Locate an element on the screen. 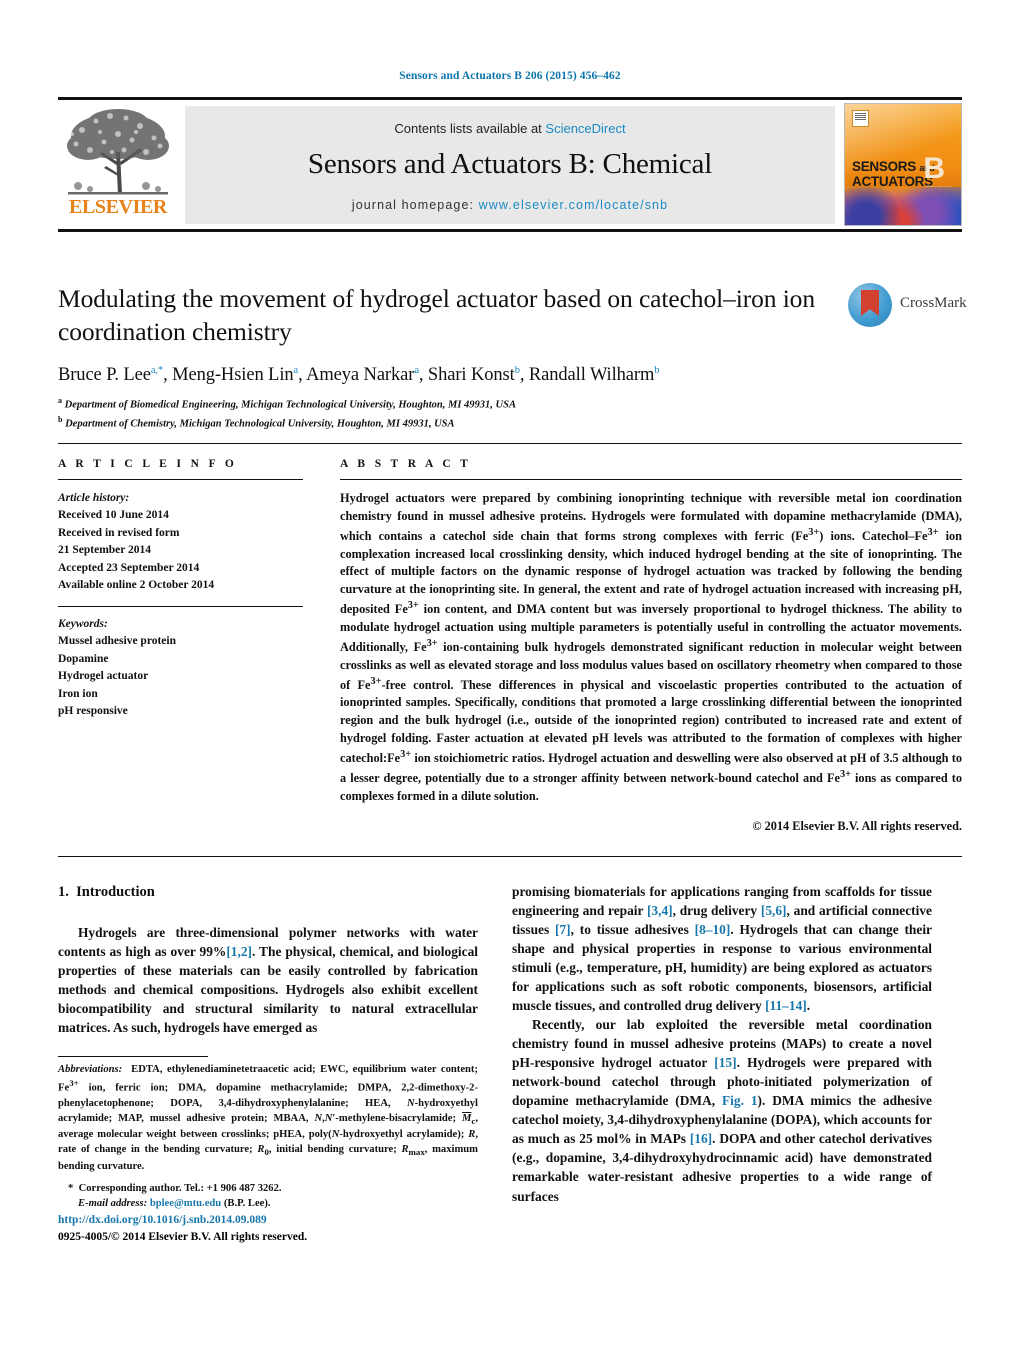 This screenshot has width=1020, height=1351. citation-link: [8–10] is located at coordinates (713, 929).